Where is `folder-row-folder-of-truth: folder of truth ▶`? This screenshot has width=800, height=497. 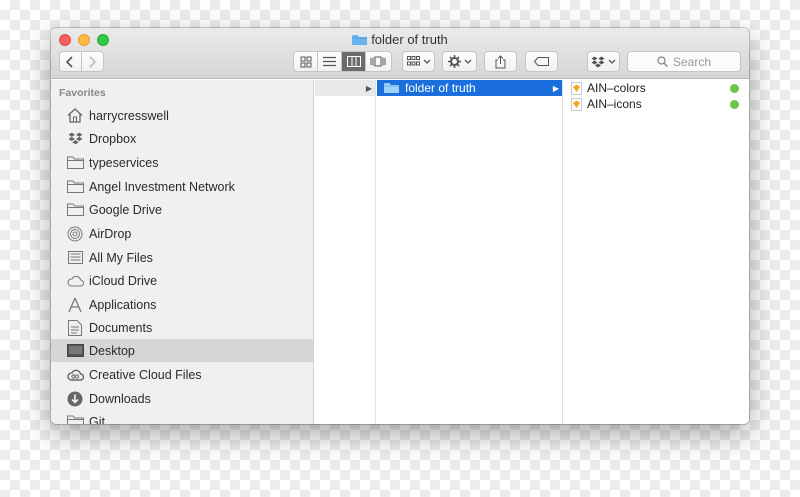 folder-row-folder-of-truth: folder of truth ▶ is located at coordinates (469, 88).